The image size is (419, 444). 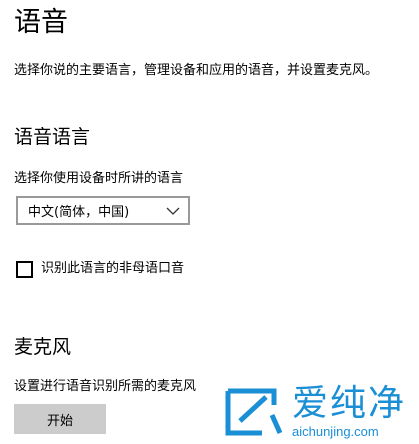 I want to click on speech-language-dropdown: 中文(简体，中国), so click(x=103, y=210).